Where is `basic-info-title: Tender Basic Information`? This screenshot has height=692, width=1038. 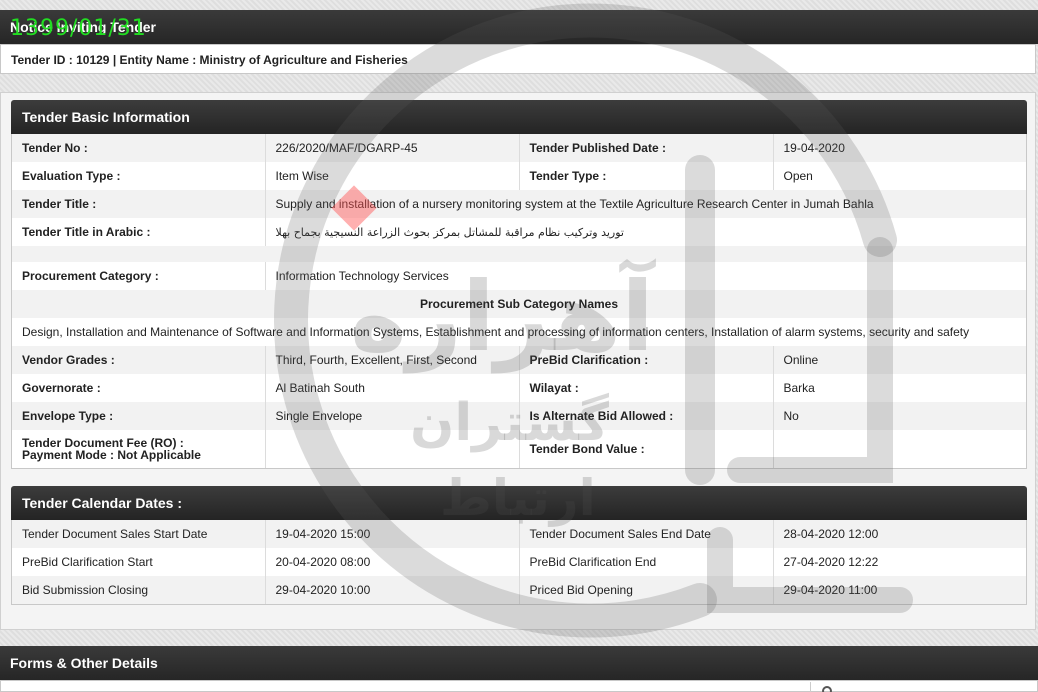 basic-info-title: Tender Basic Information is located at coordinates (106, 117).